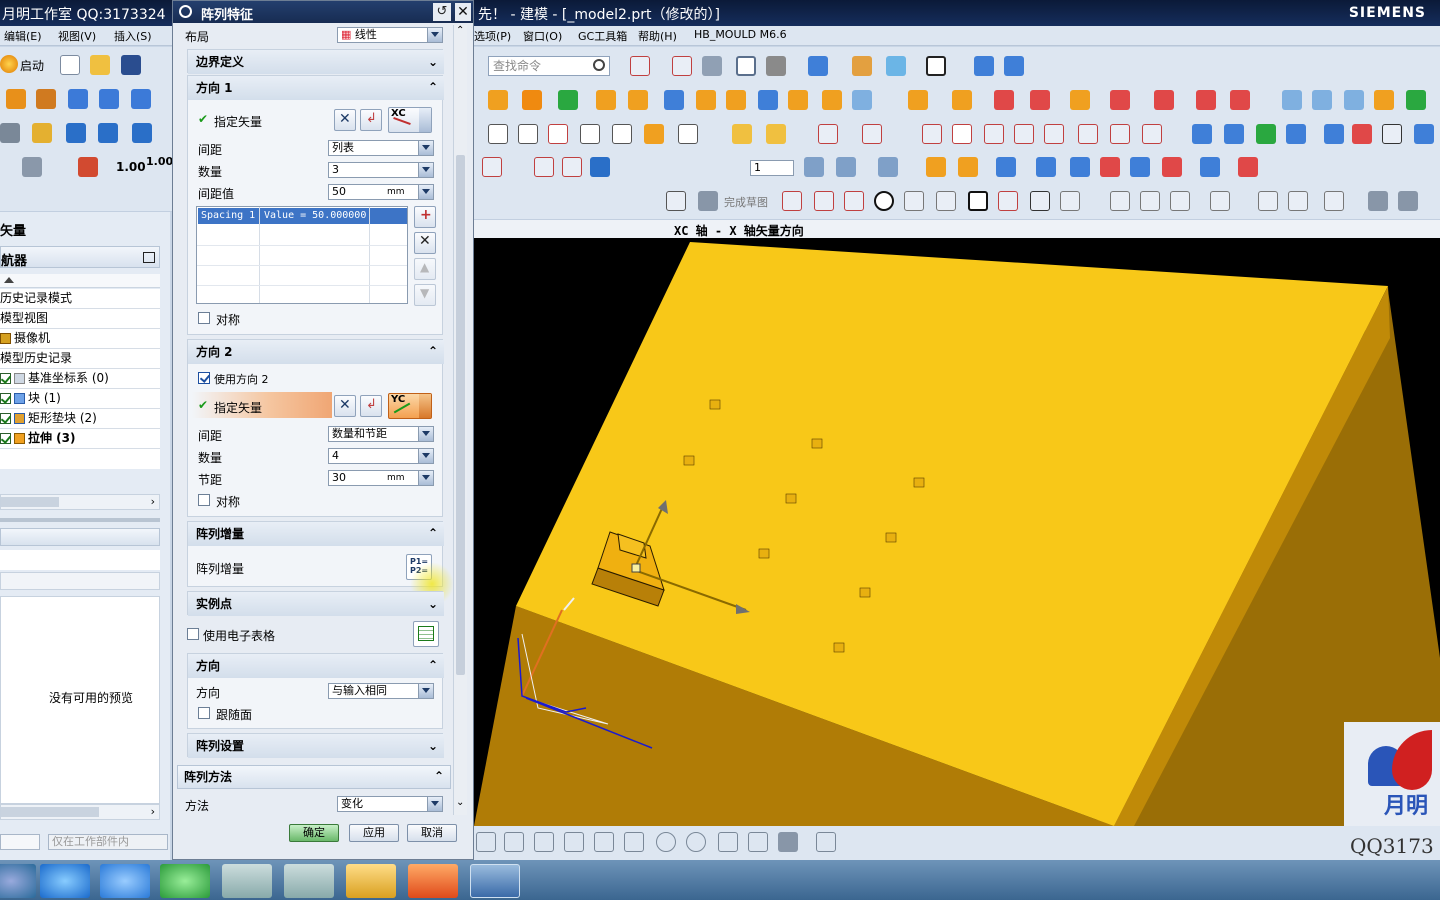  Describe the element at coordinates (125, 881) in the screenshot. I see `network-icon` at that location.